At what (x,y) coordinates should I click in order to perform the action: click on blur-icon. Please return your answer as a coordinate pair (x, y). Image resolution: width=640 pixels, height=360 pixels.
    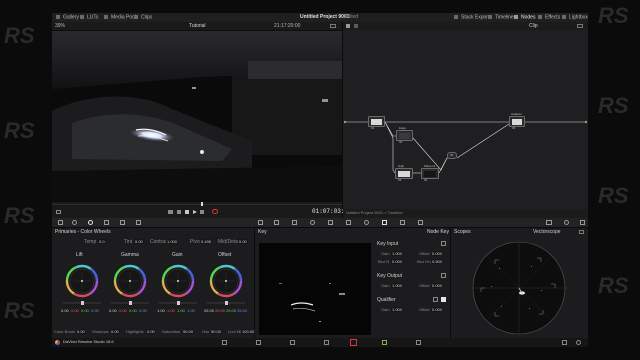
    Looking at the image, I should click on (366, 222).